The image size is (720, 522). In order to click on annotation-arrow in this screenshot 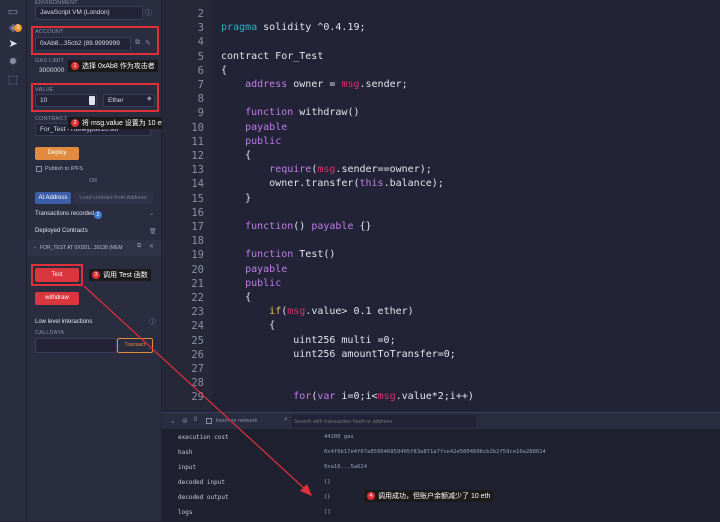, I will do `click(197, 390)`.